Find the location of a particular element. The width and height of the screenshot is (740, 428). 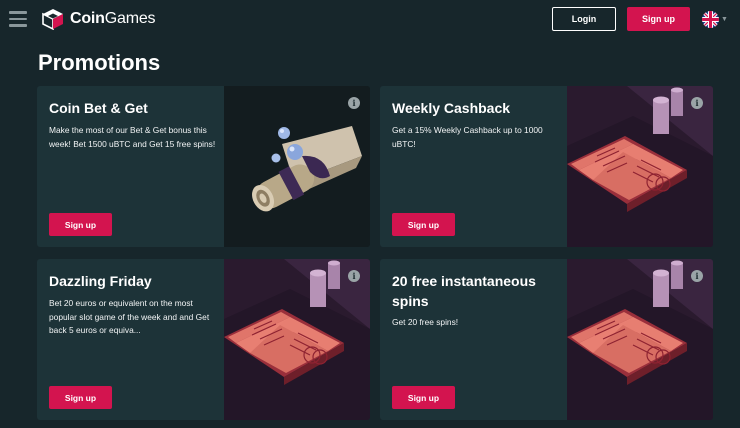

logo: CoinGames is located at coordinates (99, 19).